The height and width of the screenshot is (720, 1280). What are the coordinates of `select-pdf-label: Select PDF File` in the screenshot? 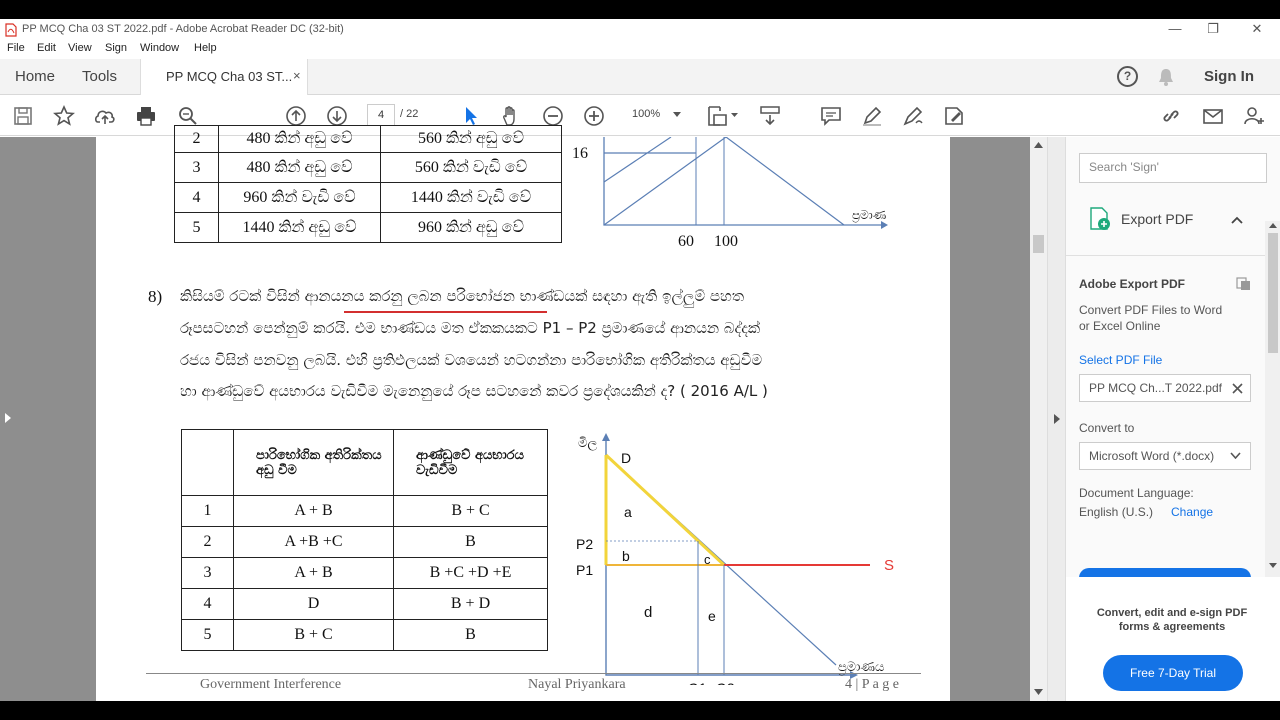 It's located at (1120, 360).